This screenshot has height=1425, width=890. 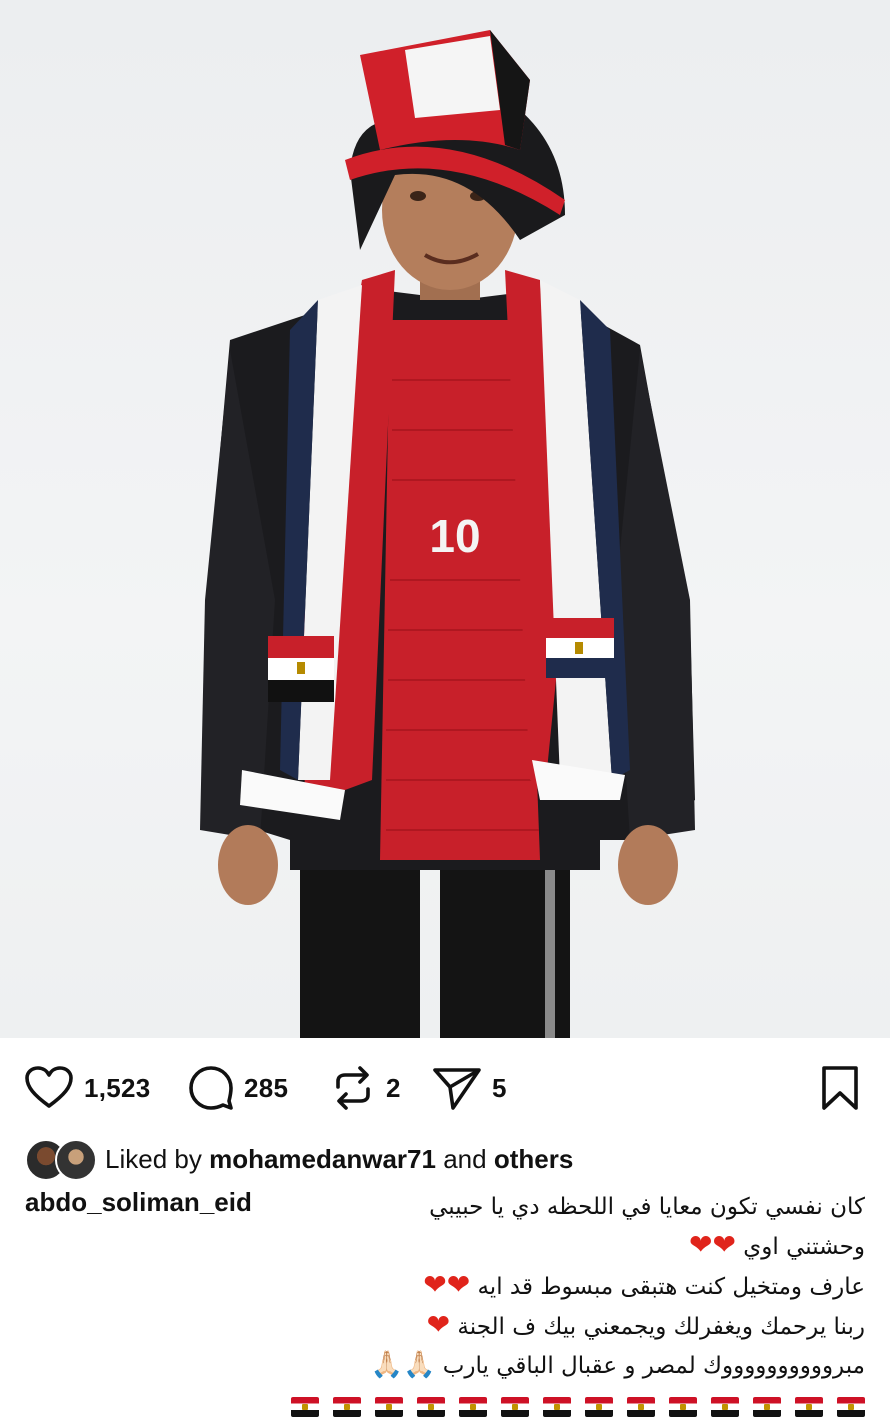 I want to click on liked-by-text: Liked by mohamedanwar71 and others, so click(x=339, y=1159).